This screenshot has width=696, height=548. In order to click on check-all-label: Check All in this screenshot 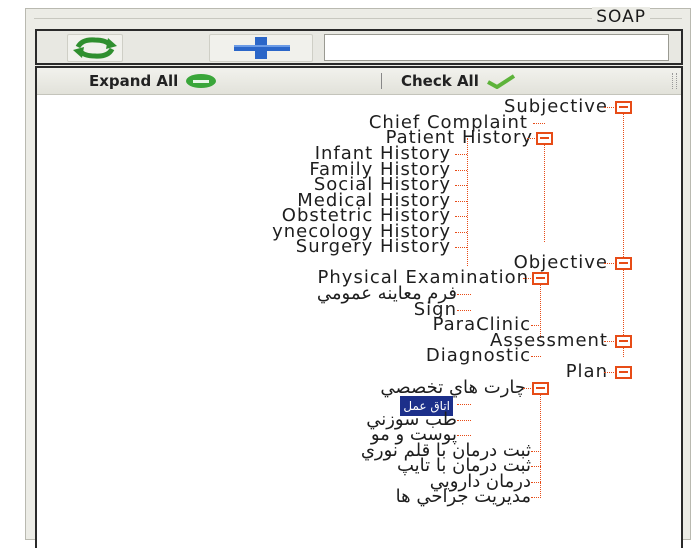, I will do `click(440, 81)`.